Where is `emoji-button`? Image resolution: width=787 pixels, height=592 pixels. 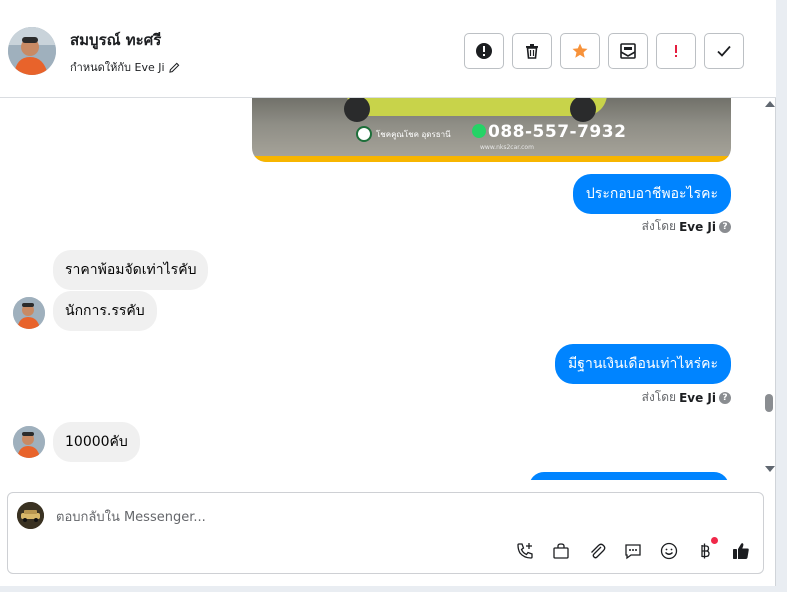 emoji-button is located at coordinates (669, 551).